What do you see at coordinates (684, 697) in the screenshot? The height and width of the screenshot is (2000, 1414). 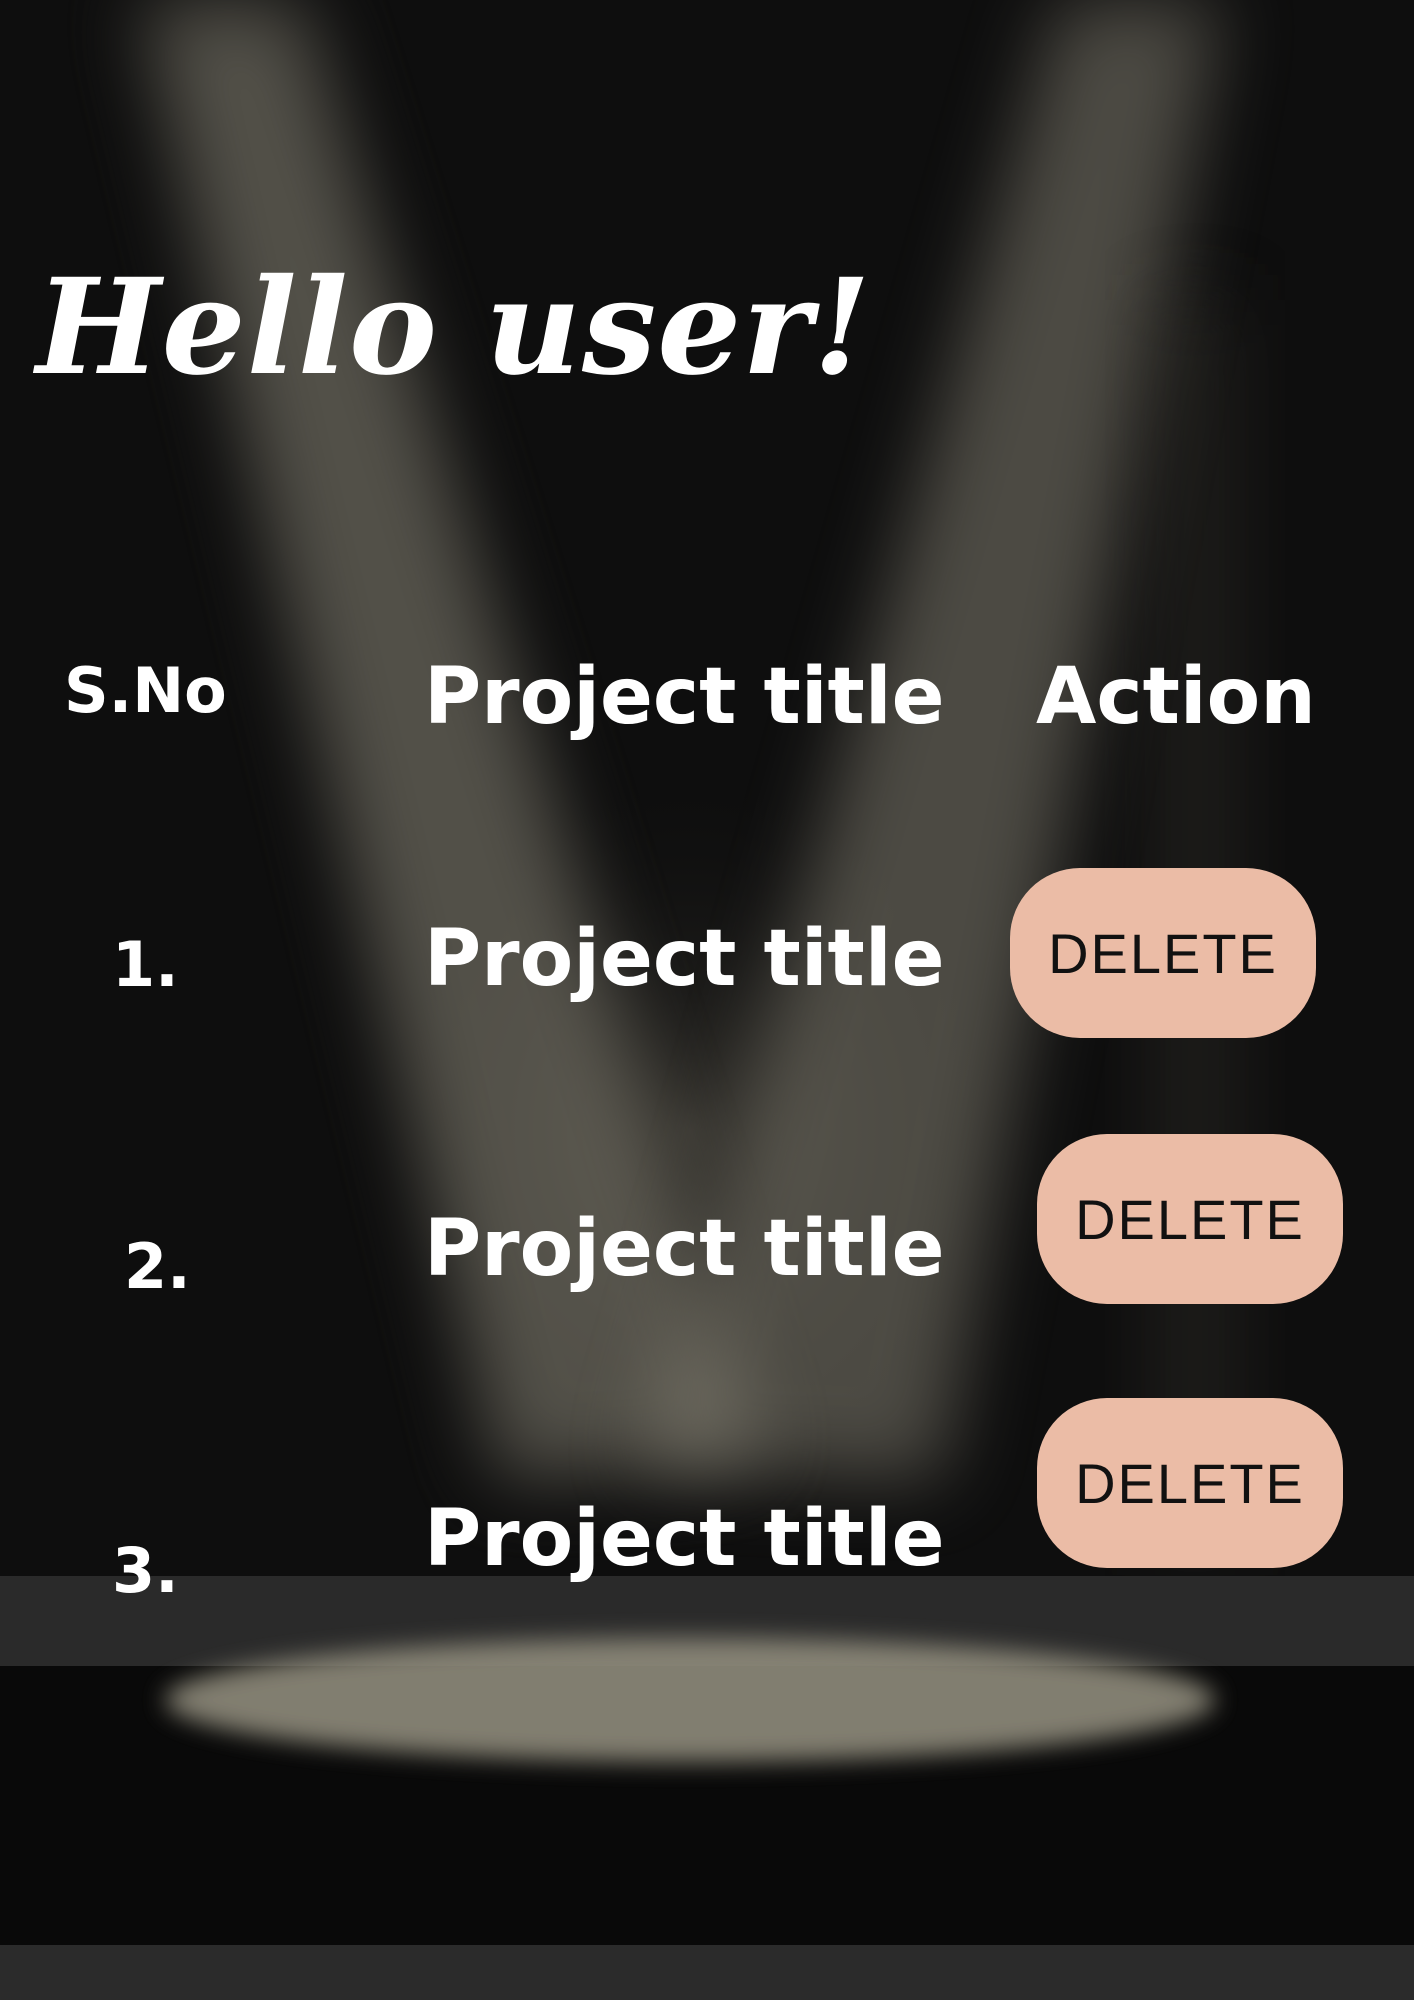 I see `column-header-project-title: Project title` at bounding box center [684, 697].